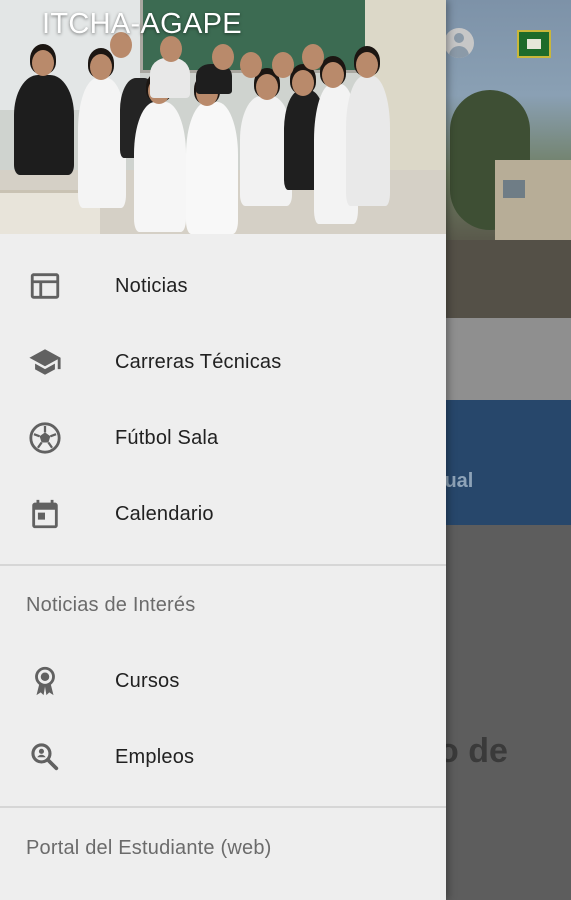 The width and height of the screenshot is (571, 900). Describe the element at coordinates (155, 756) in the screenshot. I see `nav-label: Empleos` at that location.